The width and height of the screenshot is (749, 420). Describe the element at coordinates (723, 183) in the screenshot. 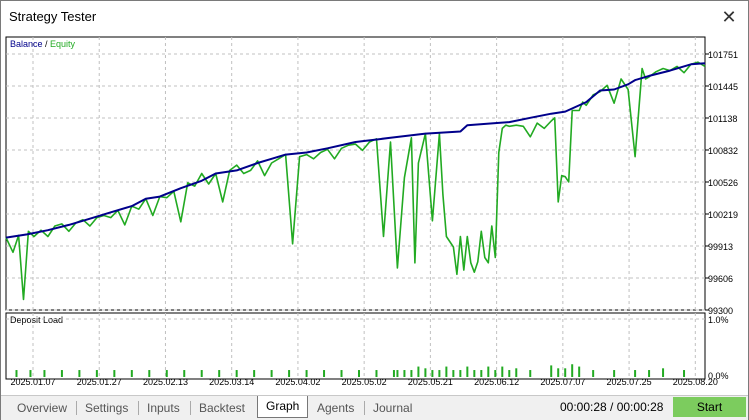

I see `y-tick-label: 100526` at that location.